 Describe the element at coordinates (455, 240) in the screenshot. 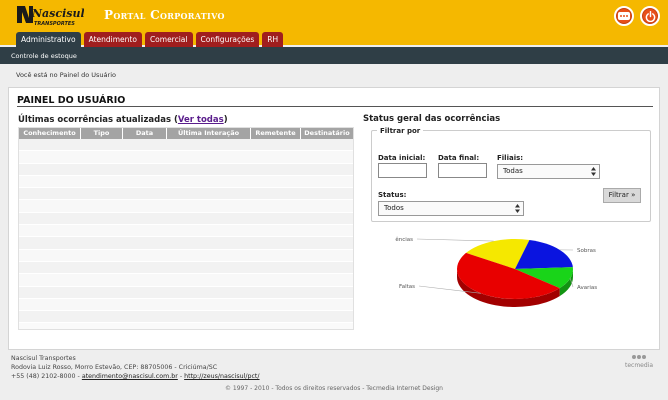

I see `pie-leader-line` at that location.